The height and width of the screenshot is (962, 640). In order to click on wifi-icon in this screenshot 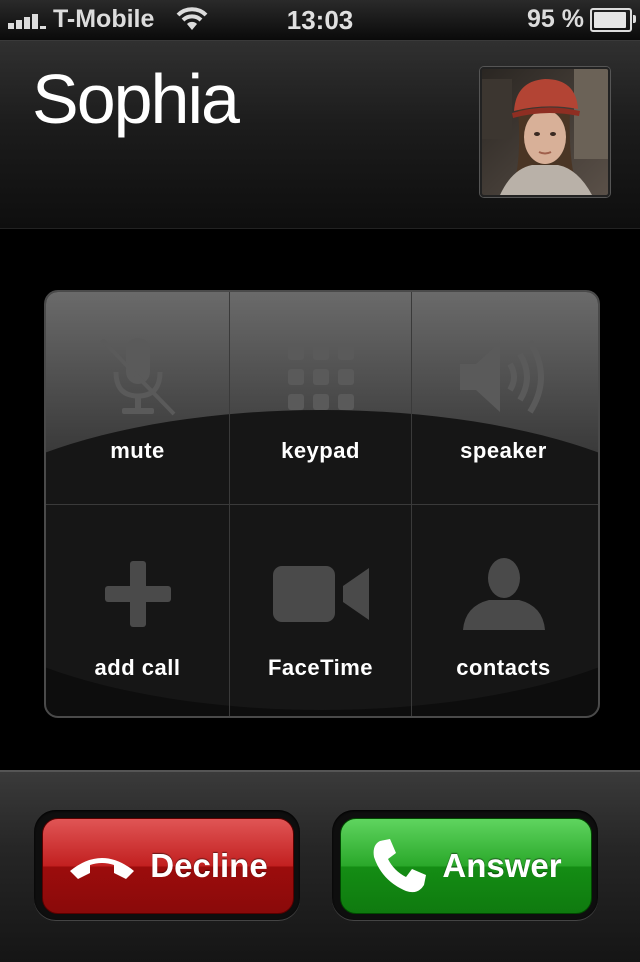, I will do `click(192, 18)`.